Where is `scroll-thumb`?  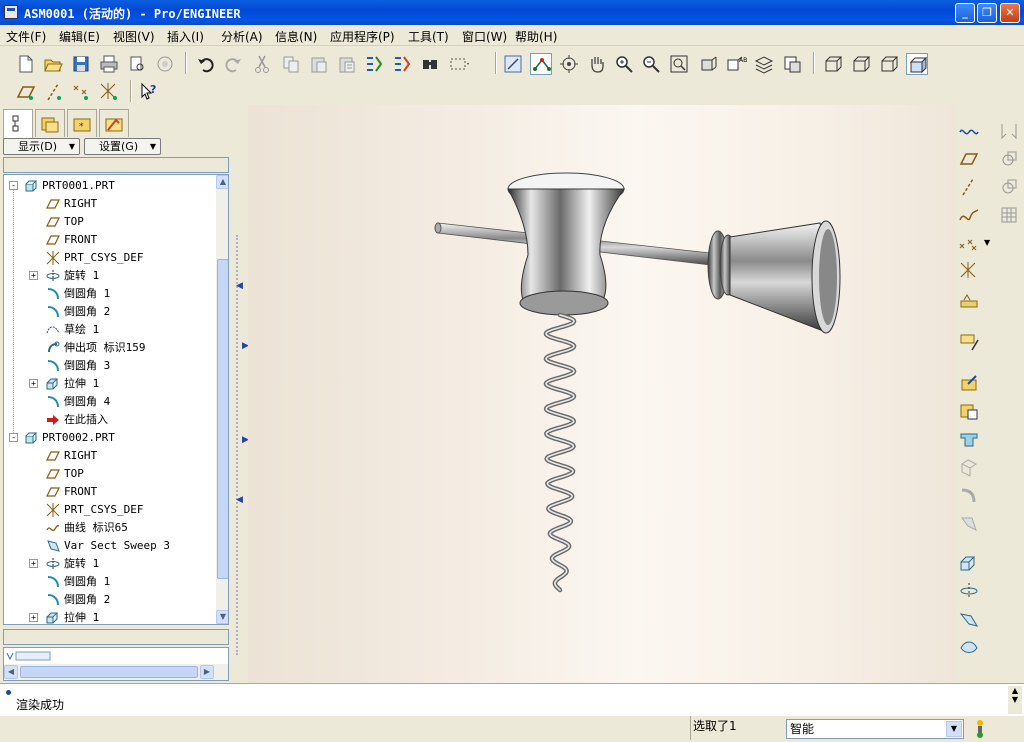
scroll-thumb is located at coordinates (109, 672).